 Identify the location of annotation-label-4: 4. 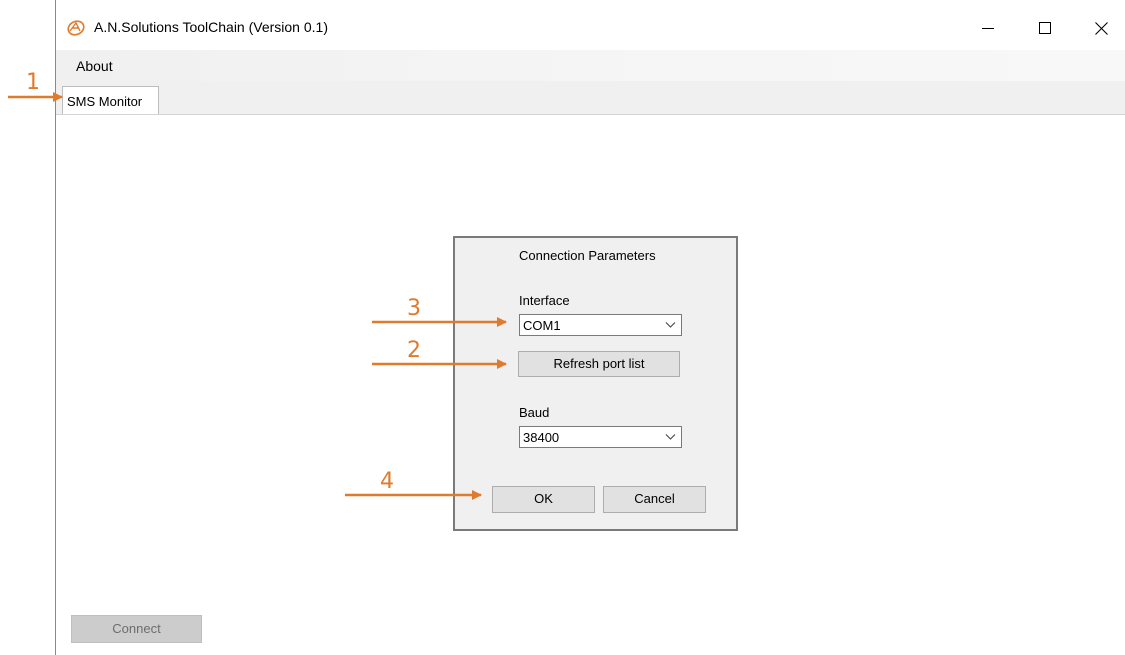
(387, 481).